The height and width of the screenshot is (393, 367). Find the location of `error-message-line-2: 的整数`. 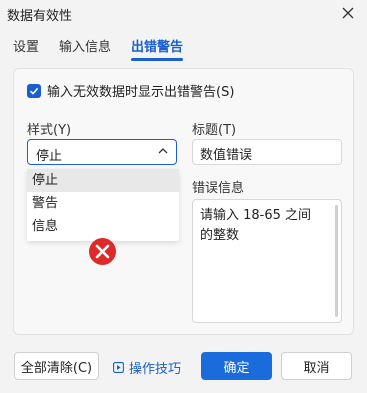

error-message-line-2: 的整数 is located at coordinates (220, 235).